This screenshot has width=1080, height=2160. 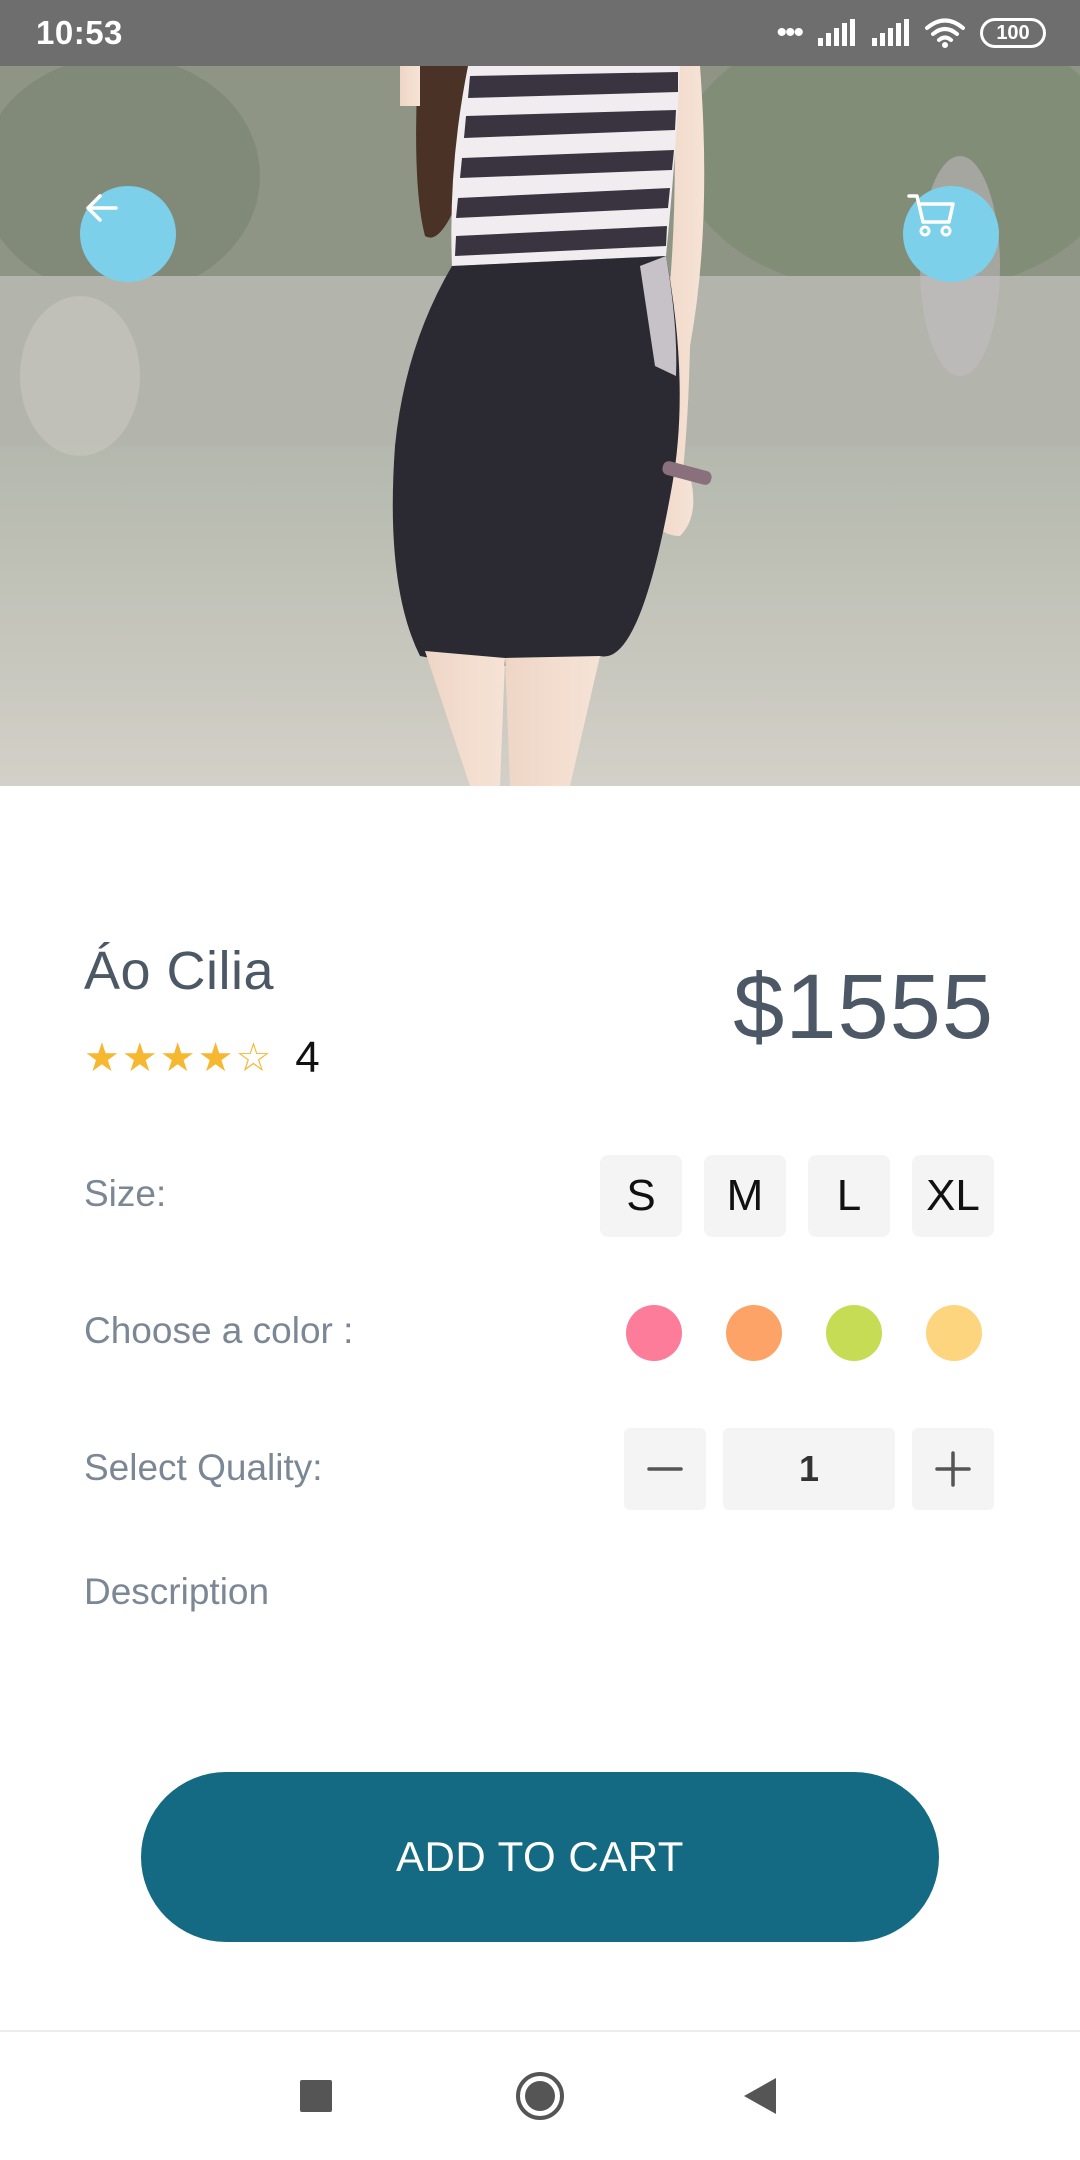 What do you see at coordinates (797, 1196) in the screenshot?
I see `size-options: S M L XL` at bounding box center [797, 1196].